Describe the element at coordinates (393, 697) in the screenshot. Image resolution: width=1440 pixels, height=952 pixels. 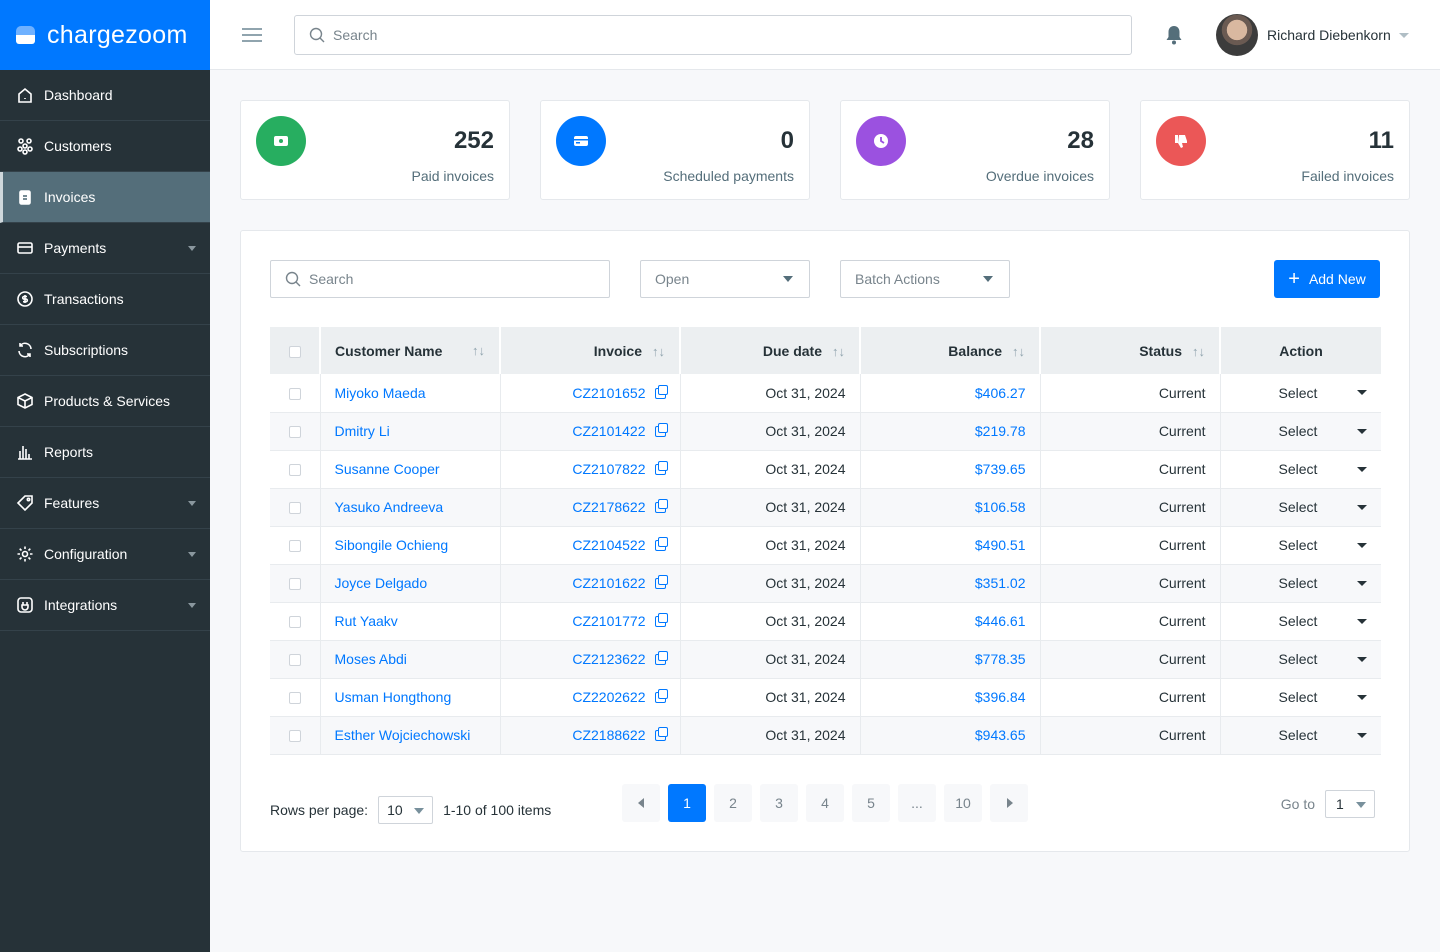
I see `customer-name-link: Usman Hongthong` at that location.